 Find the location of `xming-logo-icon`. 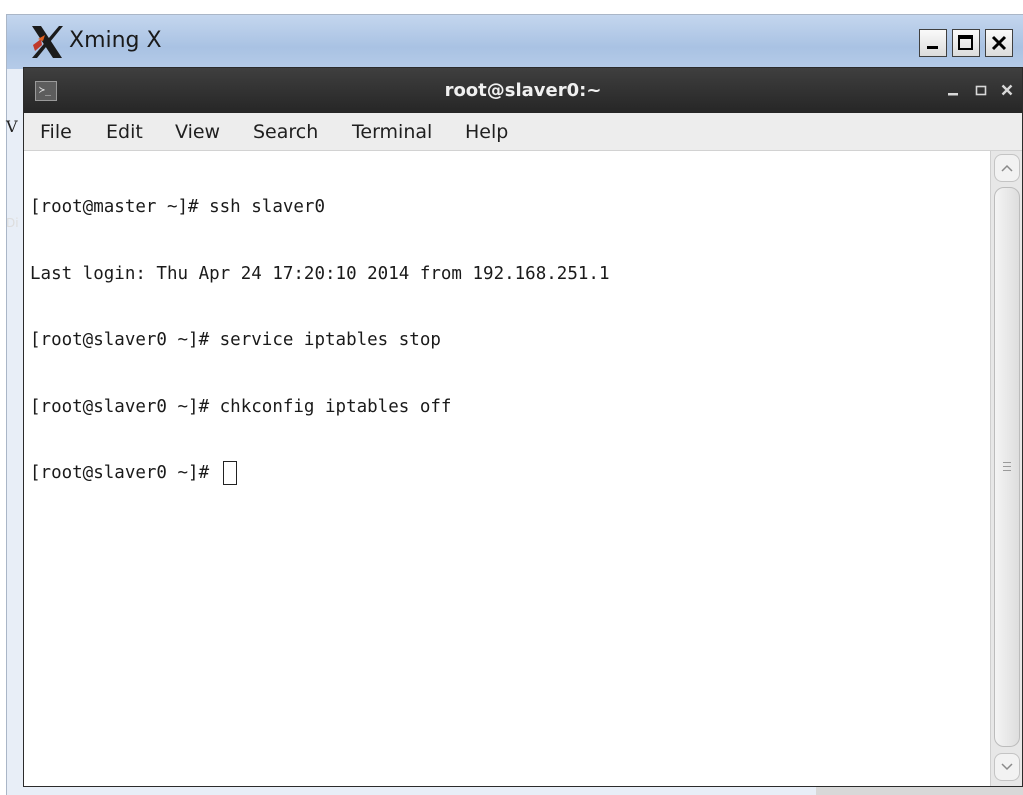

xming-logo-icon is located at coordinates (47, 42).